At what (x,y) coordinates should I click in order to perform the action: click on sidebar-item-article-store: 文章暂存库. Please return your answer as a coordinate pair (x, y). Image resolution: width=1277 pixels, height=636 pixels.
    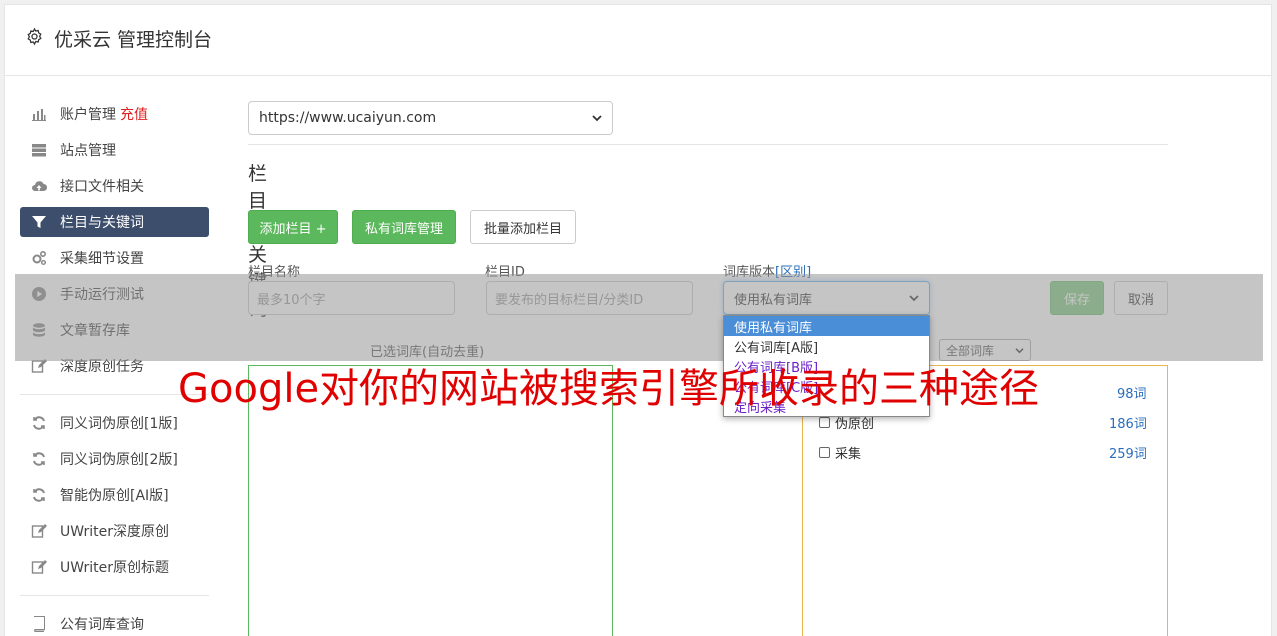
    Looking at the image, I should click on (114, 330).